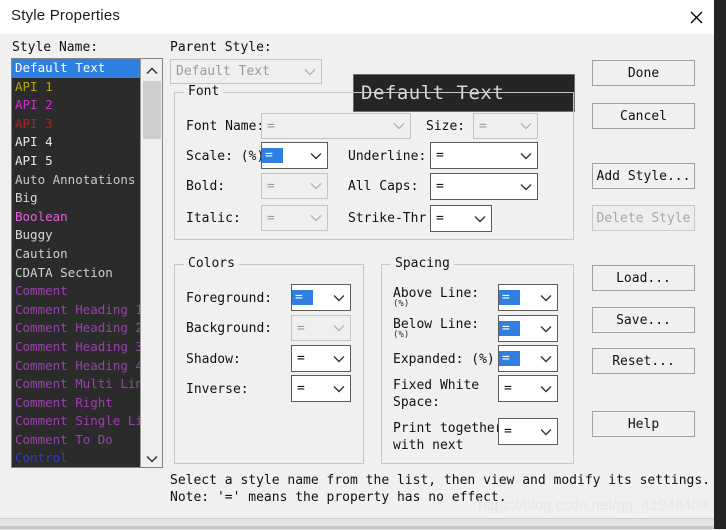  What do you see at coordinates (461, 218) in the screenshot?
I see `strike-thru-combobox: =` at bounding box center [461, 218].